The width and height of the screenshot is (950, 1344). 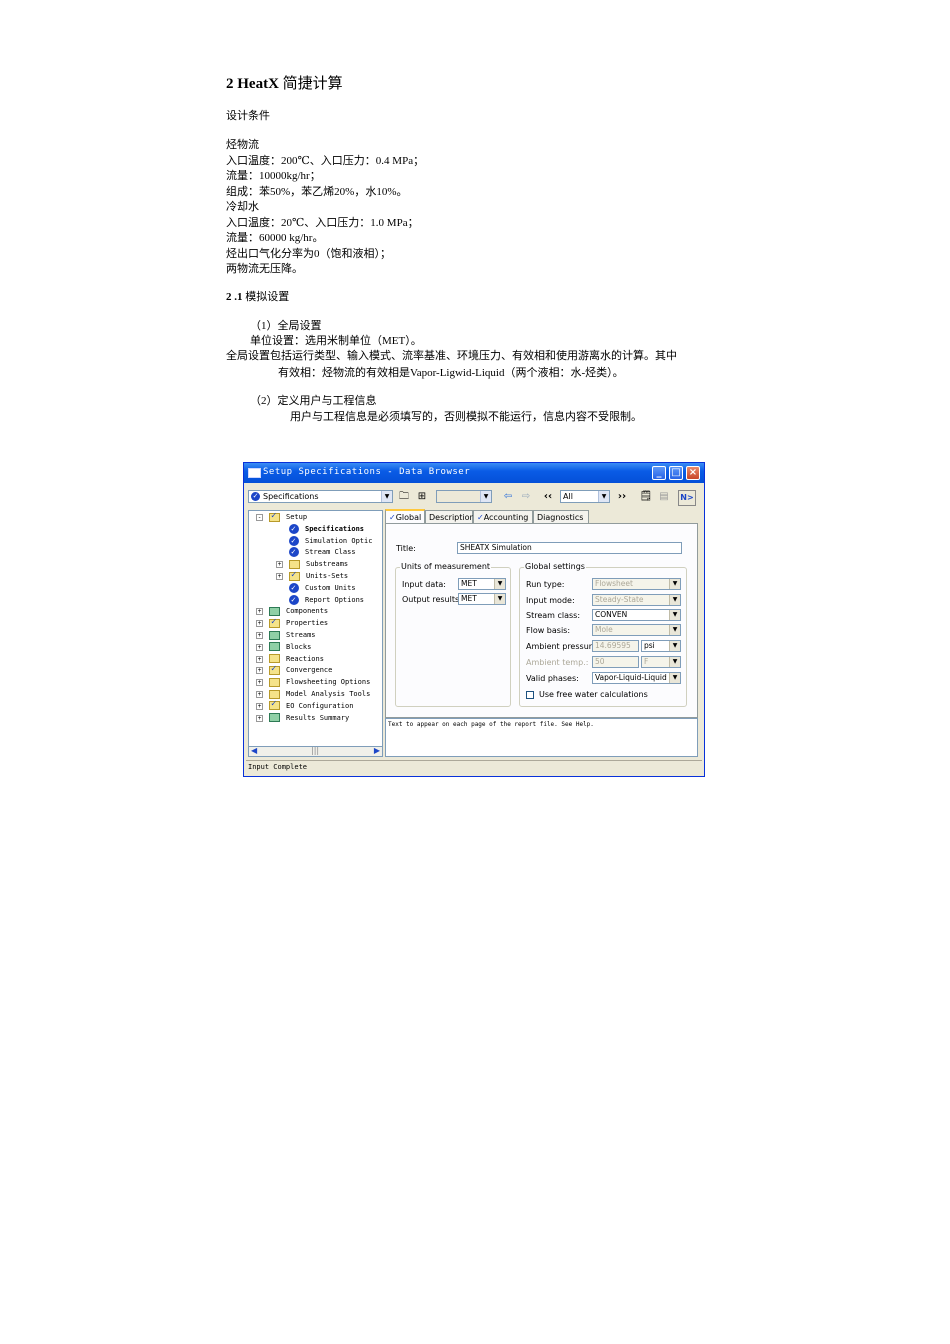 I want to click on stream-class-select: CONVEN ▼, so click(x=636, y=615).